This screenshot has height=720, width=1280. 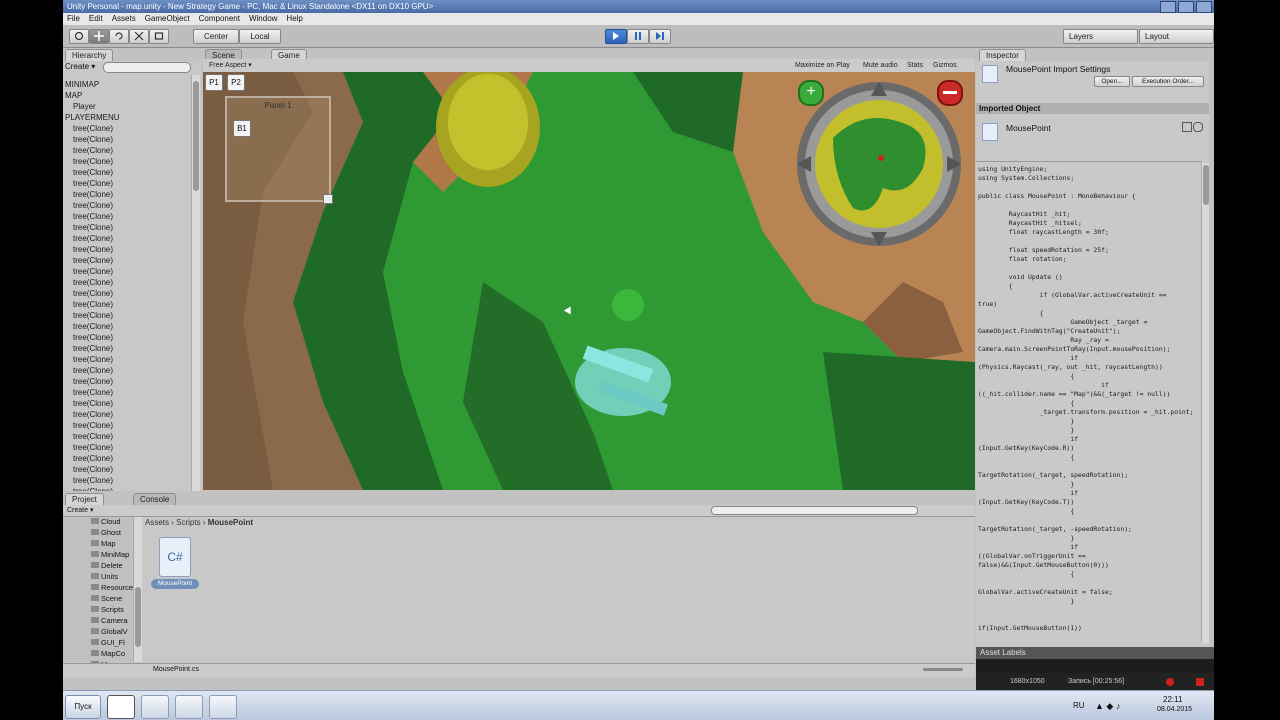 What do you see at coordinates (176, 564) in the screenshot?
I see `asset-mousepoint: C# MousePoint` at bounding box center [176, 564].